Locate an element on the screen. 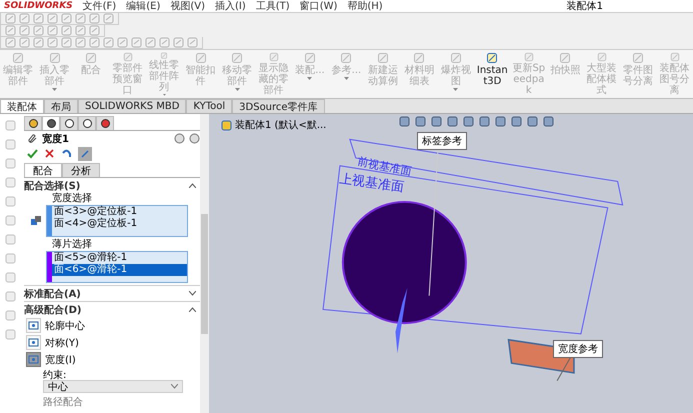  tab: 分析 is located at coordinates (81, 170).